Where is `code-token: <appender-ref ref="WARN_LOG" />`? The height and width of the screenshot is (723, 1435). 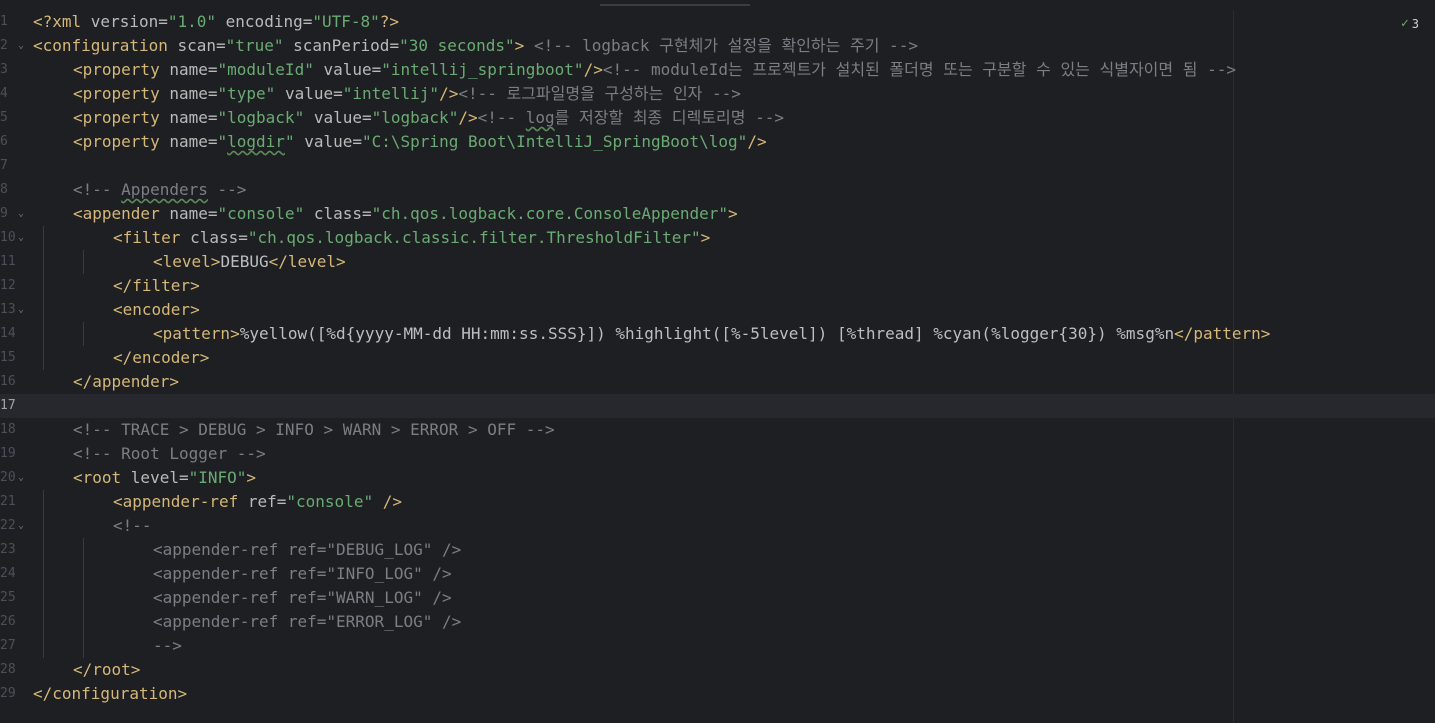
code-token: <appender-ref ref="WARN_LOG" /> is located at coordinates (302, 597).